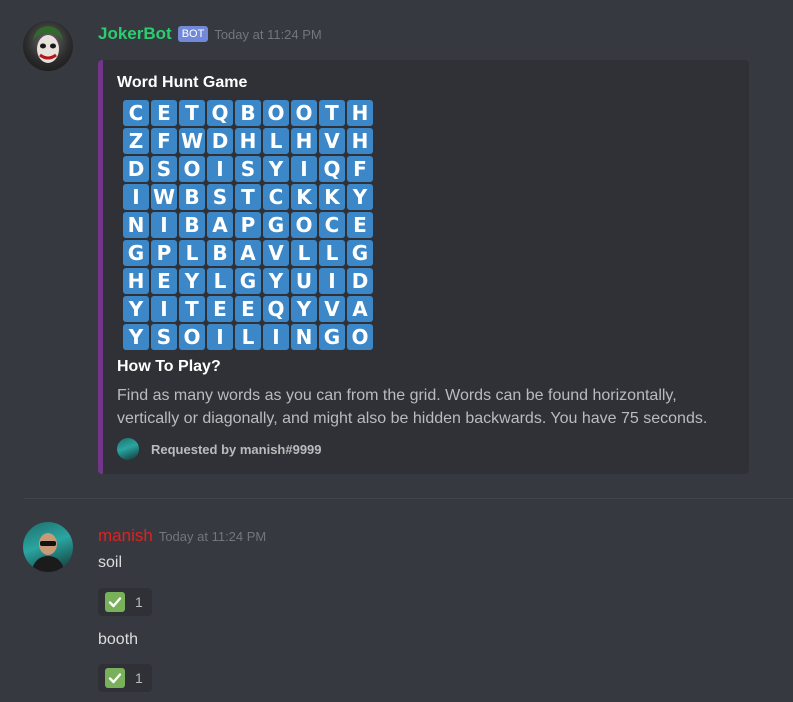 This screenshot has width=793, height=702. Describe the element at coordinates (136, 141) in the screenshot. I see `grid-cell: Z` at that location.